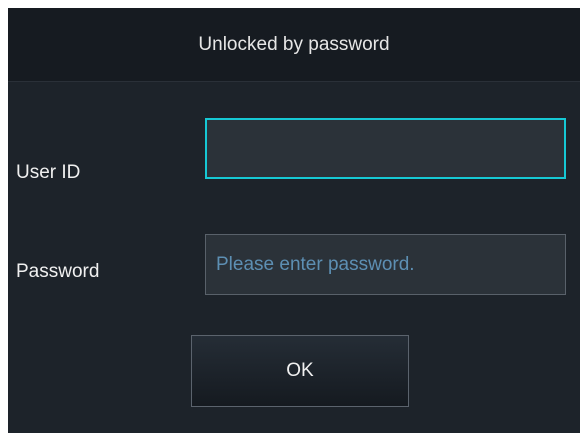 This screenshot has height=441, width=580. I want to click on ok-button: OK, so click(300, 371).